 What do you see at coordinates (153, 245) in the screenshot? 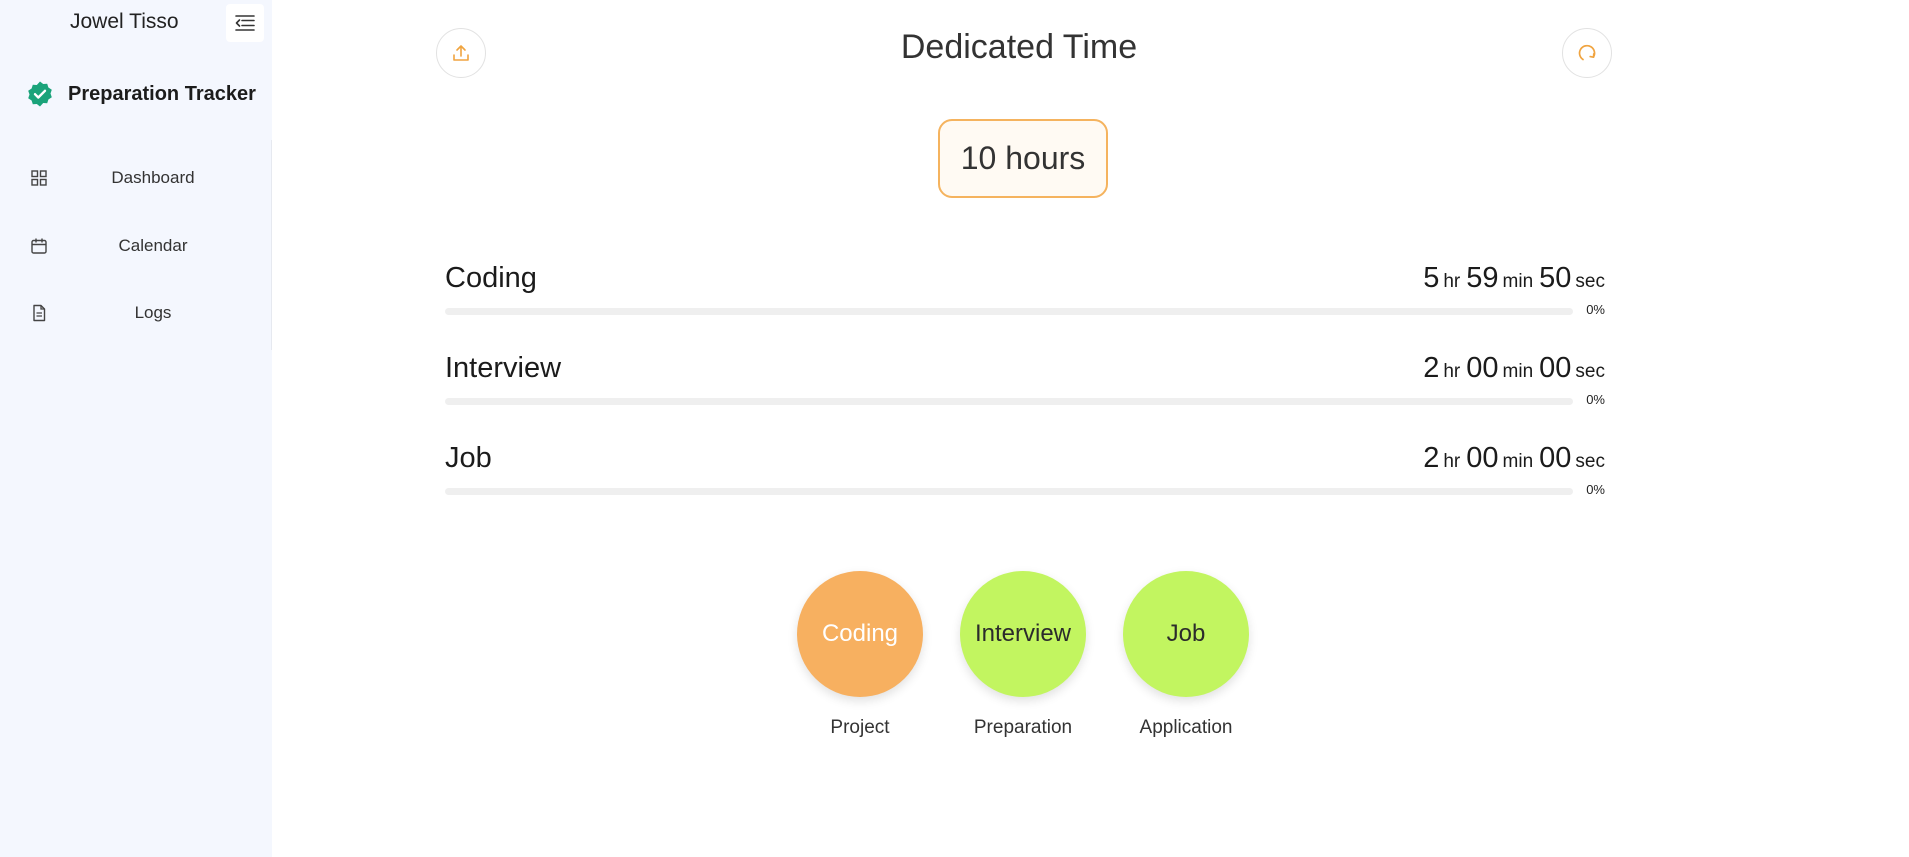
I see `sidebar-item-label: Calendar` at bounding box center [153, 245].